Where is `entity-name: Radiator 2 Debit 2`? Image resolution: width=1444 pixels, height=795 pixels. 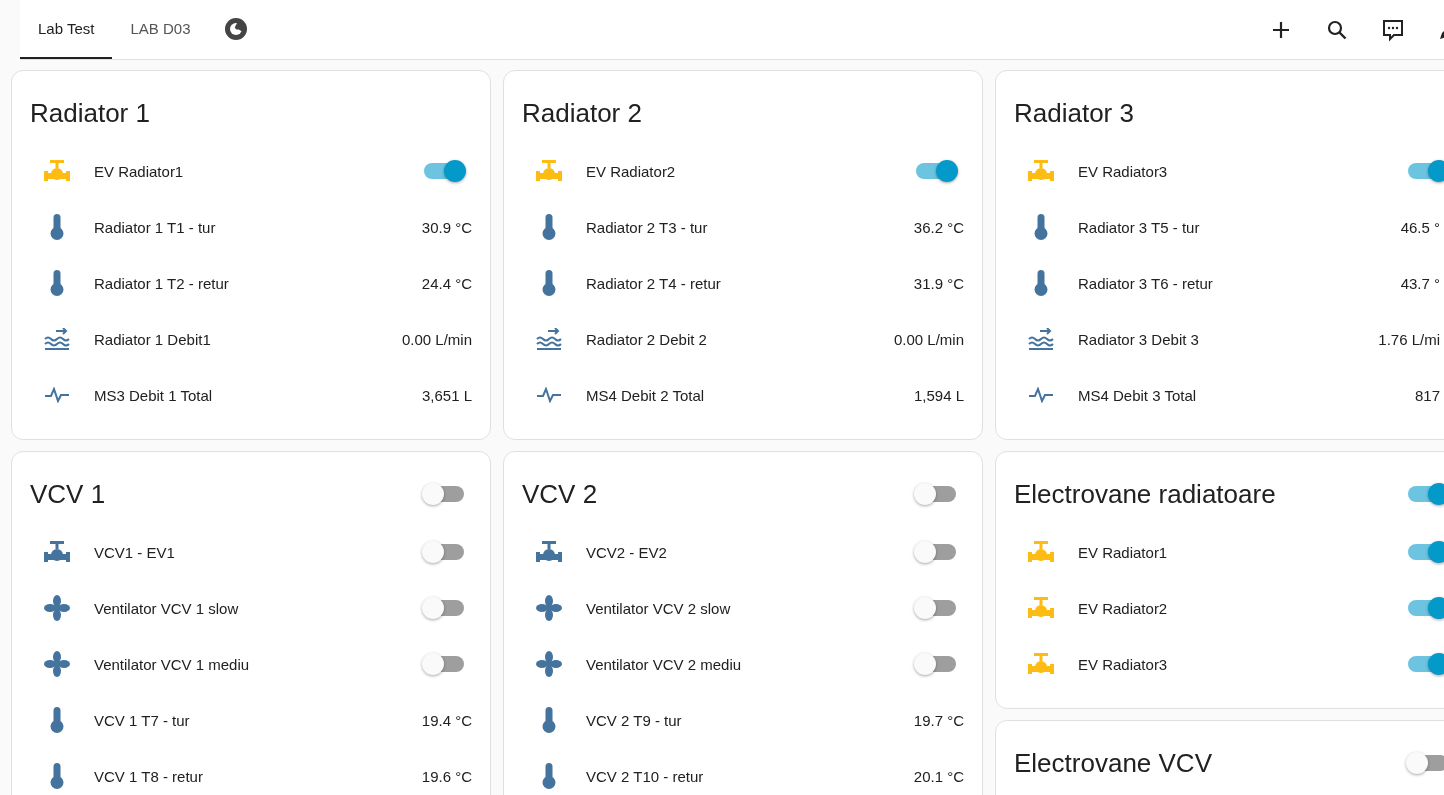 entity-name: Radiator 2 Debit 2 is located at coordinates (647, 339).